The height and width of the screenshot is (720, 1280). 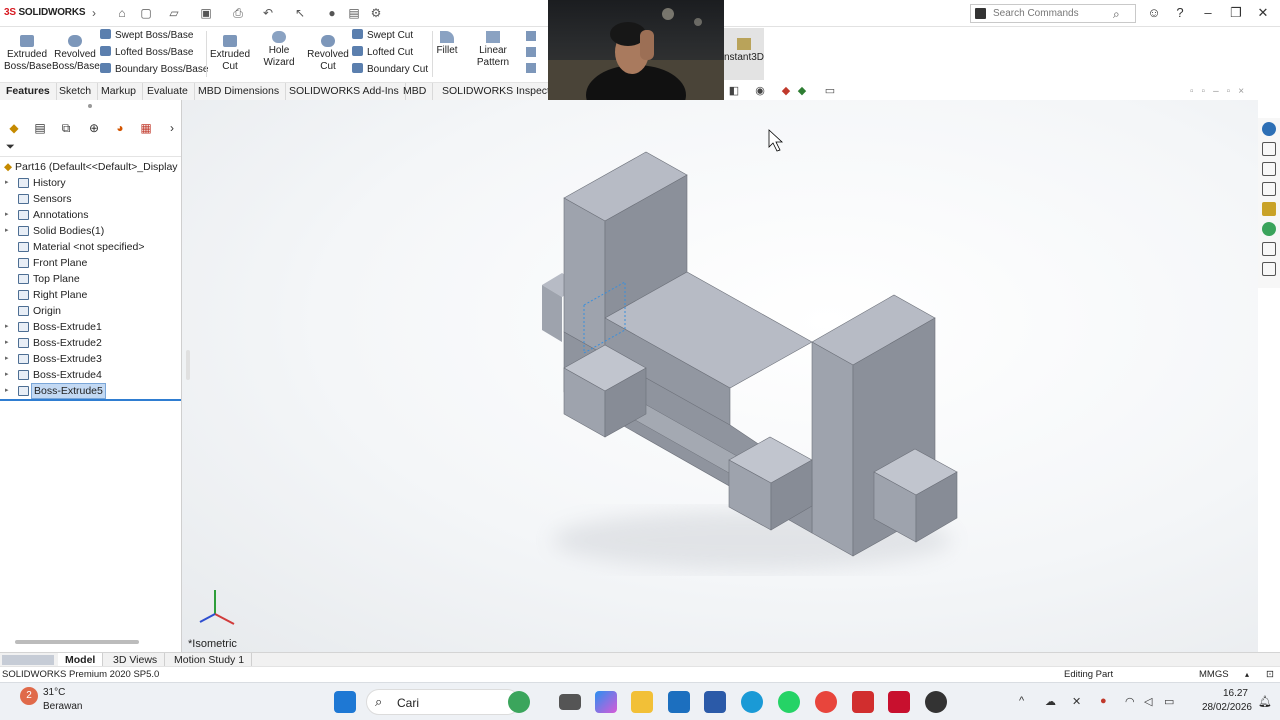 I want to click on file-explorer-icon, so click(x=642, y=702).